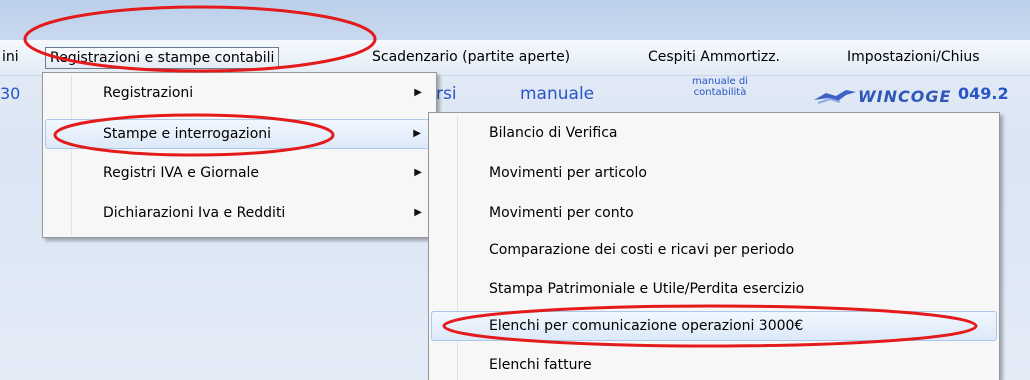  Describe the element at coordinates (148, 93) in the screenshot. I see `menu-item-label: Registrazioni` at that location.